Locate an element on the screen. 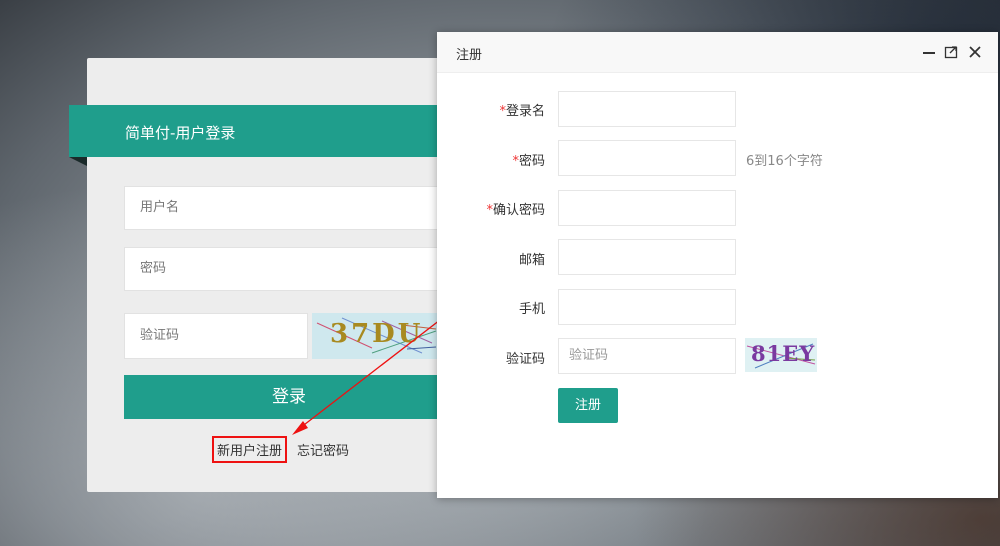  login-captcha-placeholder: 验证码 is located at coordinates (160, 335).